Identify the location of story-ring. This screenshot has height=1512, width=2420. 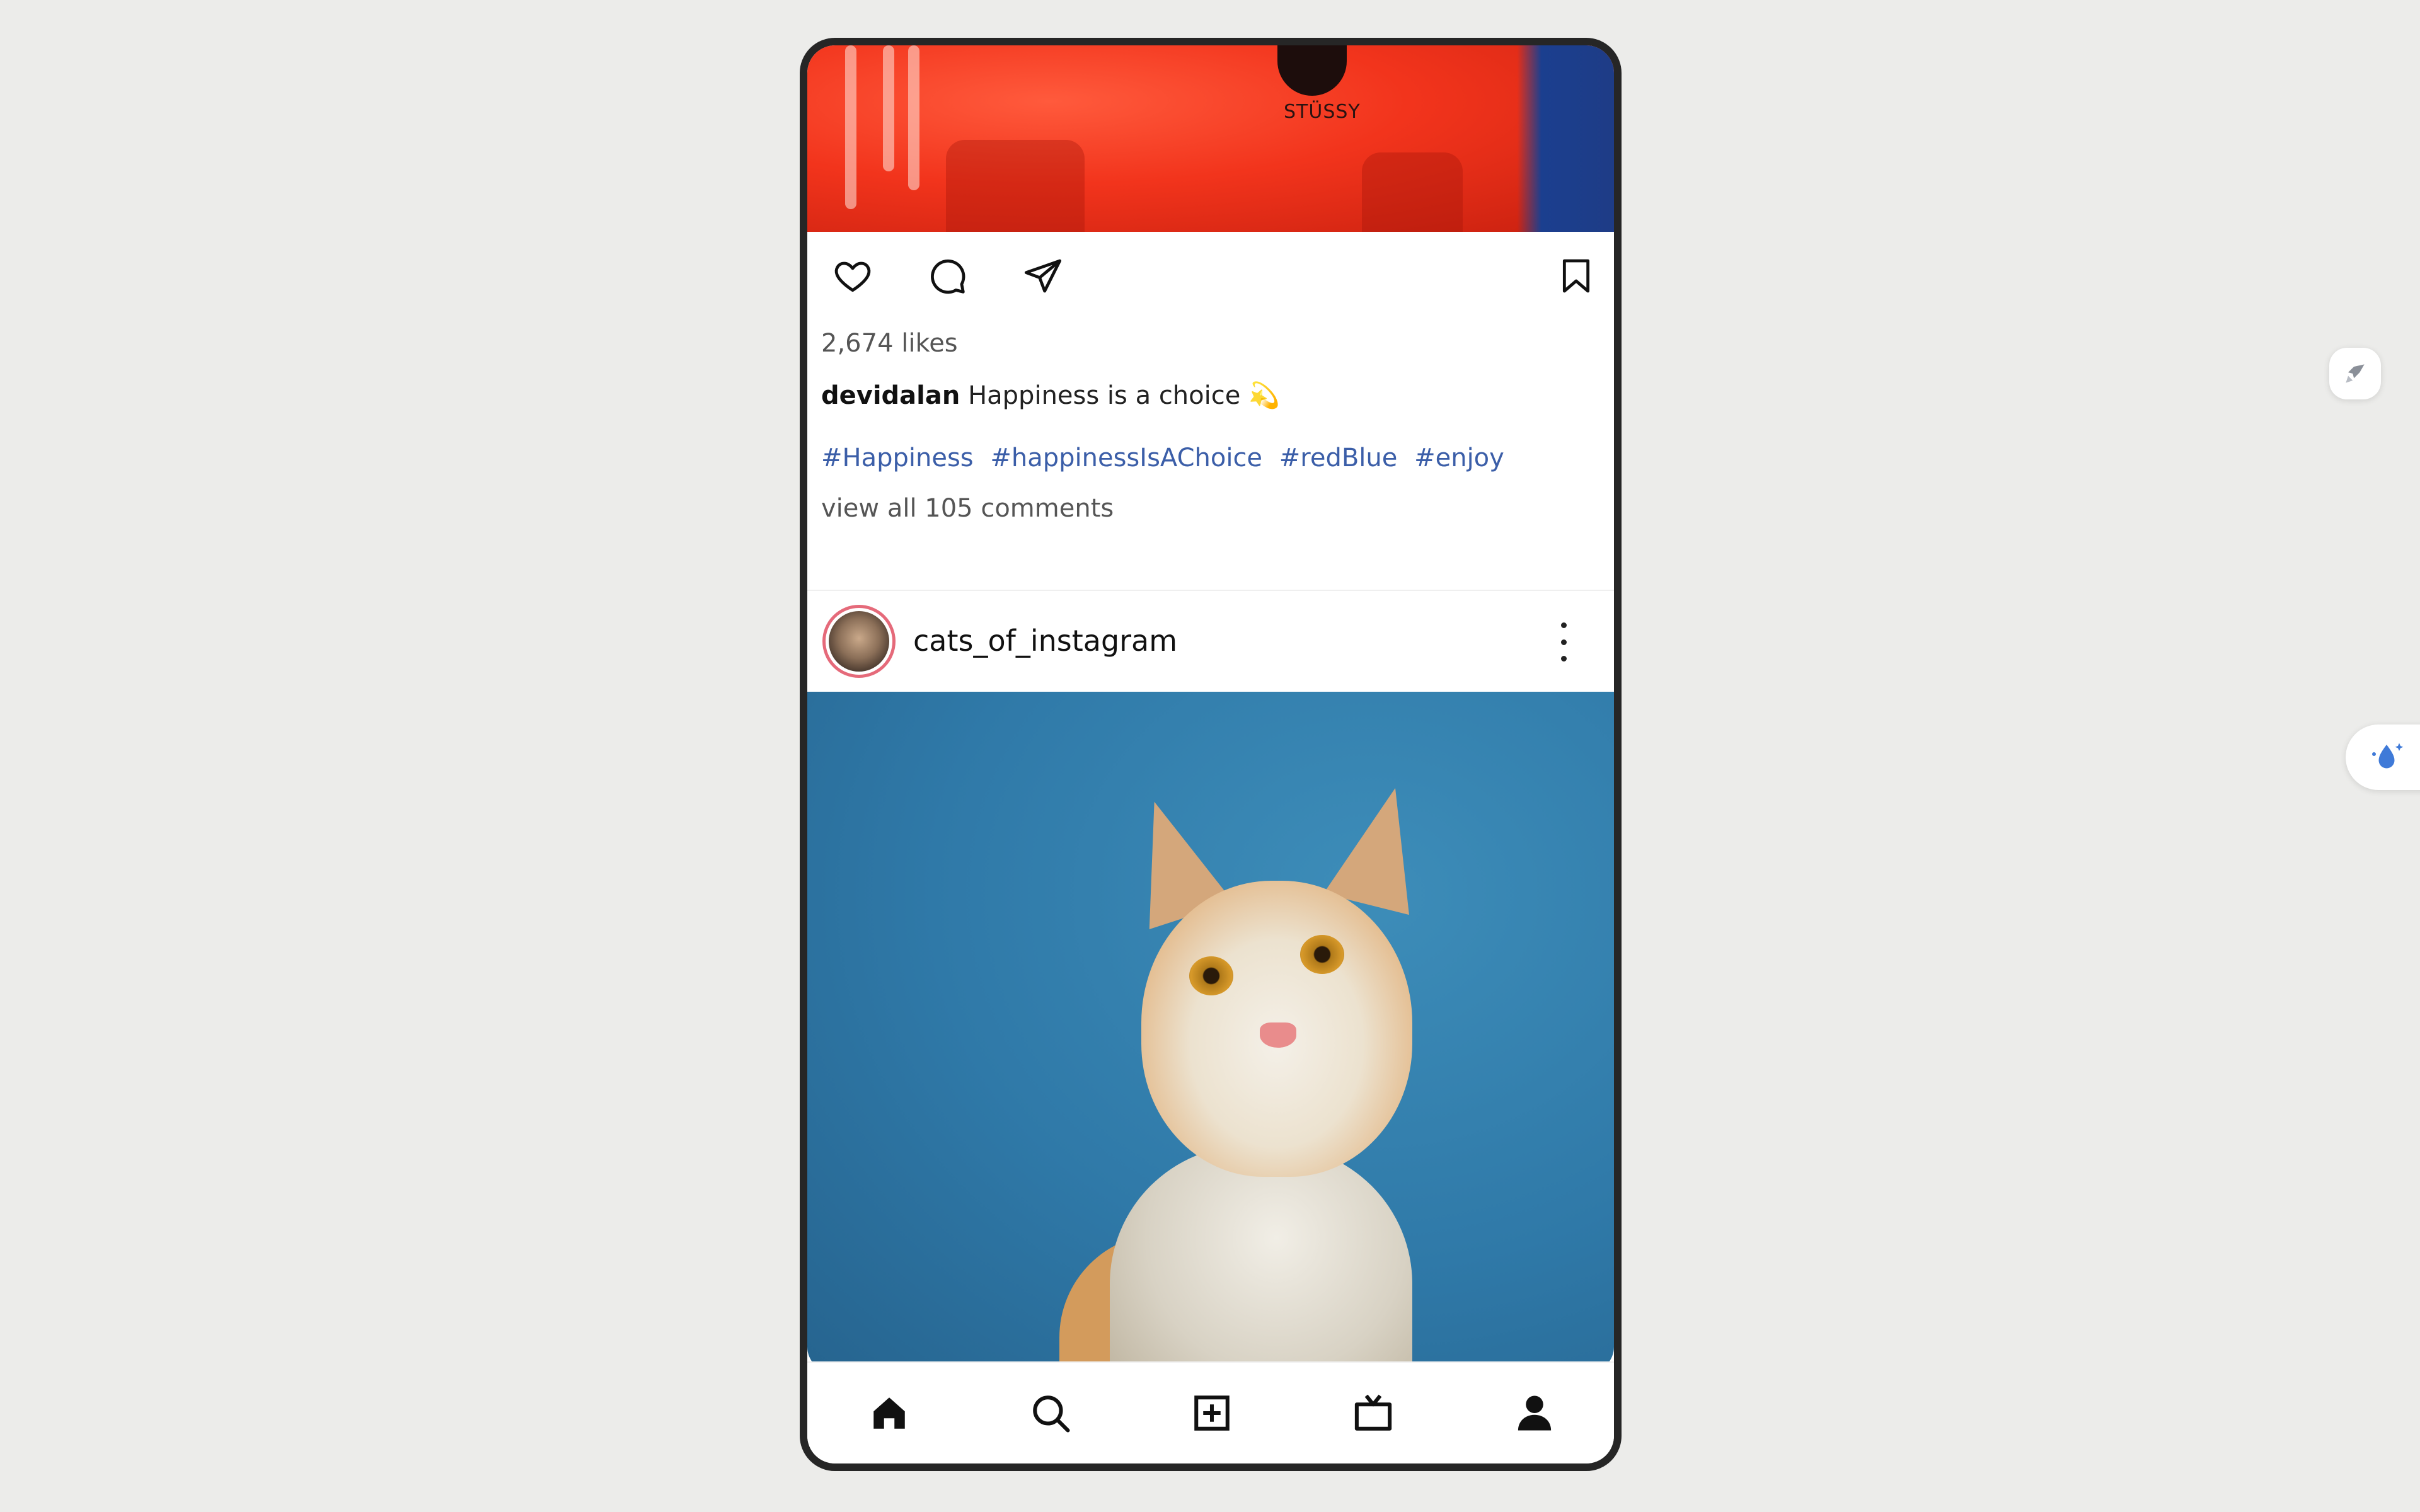
(859, 641).